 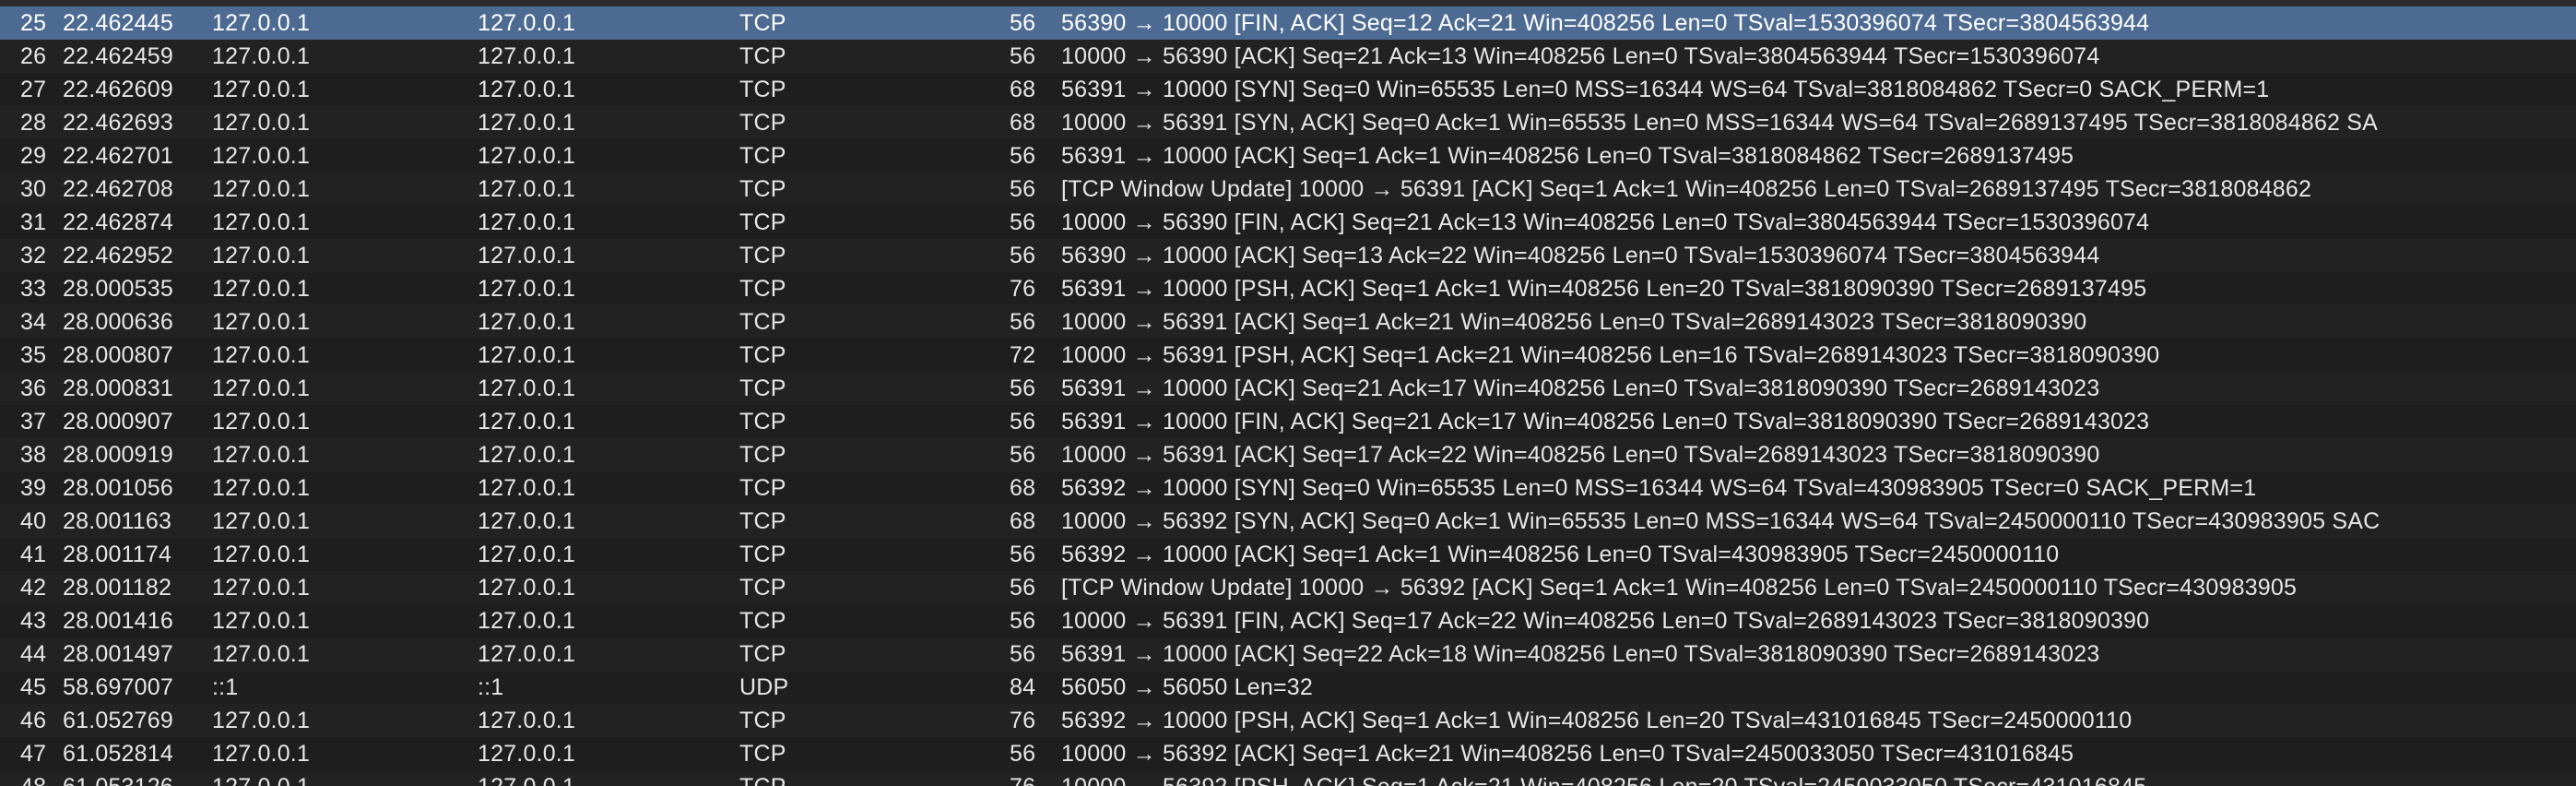 What do you see at coordinates (33, 355) in the screenshot?
I see `packet-number: 35` at bounding box center [33, 355].